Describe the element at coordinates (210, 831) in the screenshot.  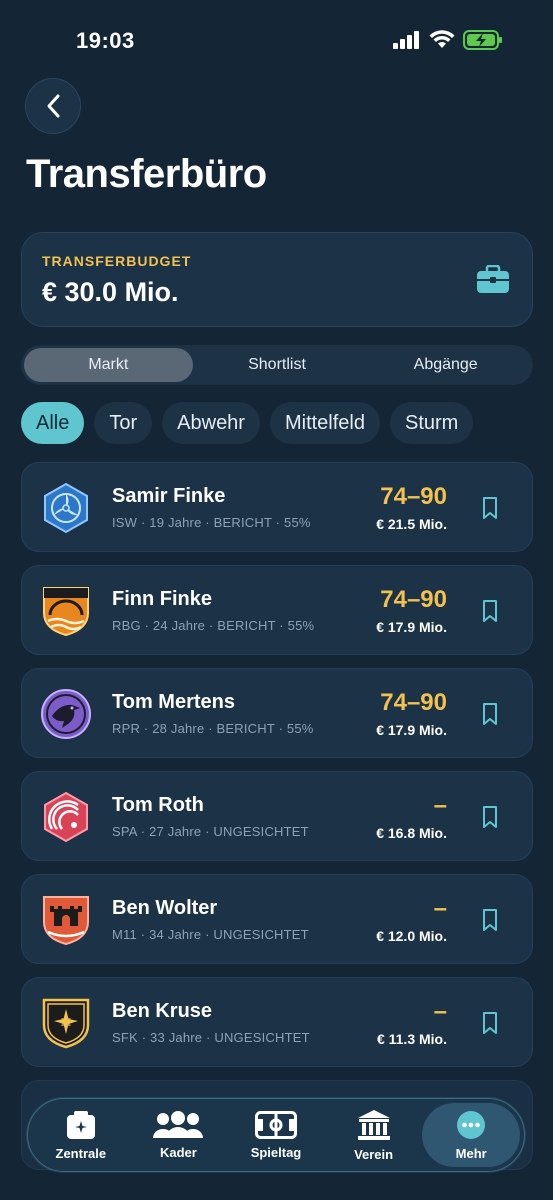
I see `player-meta: SPA · 27 Jahre · UNGESICHTET` at that location.